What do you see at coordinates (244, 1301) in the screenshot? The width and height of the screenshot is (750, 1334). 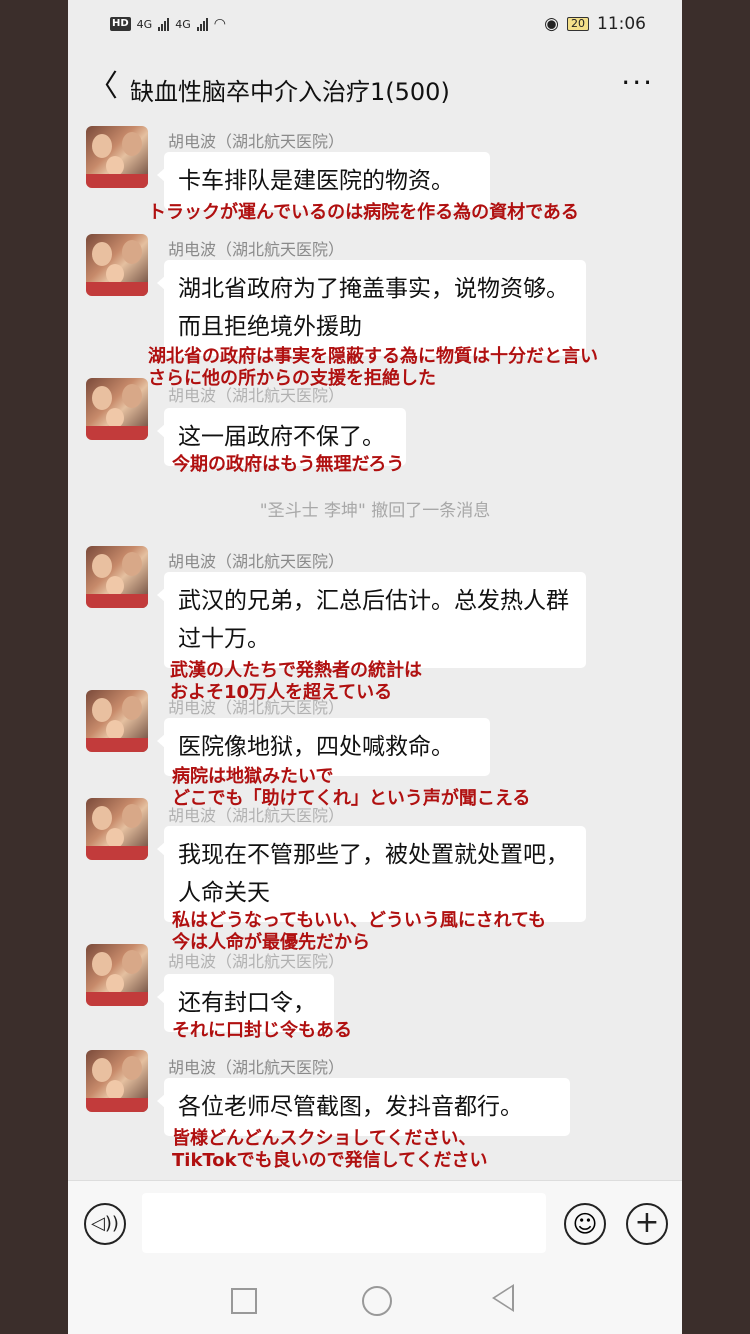 I see `square-icon` at bounding box center [244, 1301].